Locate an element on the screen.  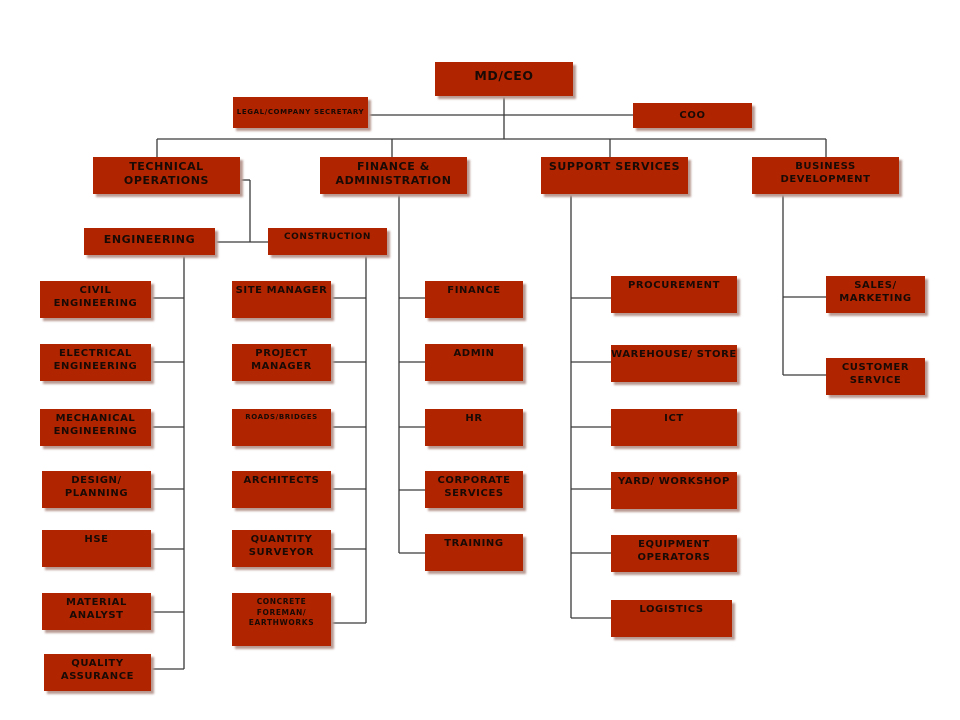
business-development-box: BUSINESS DEVELOPMENT is located at coordinates (825, 175).